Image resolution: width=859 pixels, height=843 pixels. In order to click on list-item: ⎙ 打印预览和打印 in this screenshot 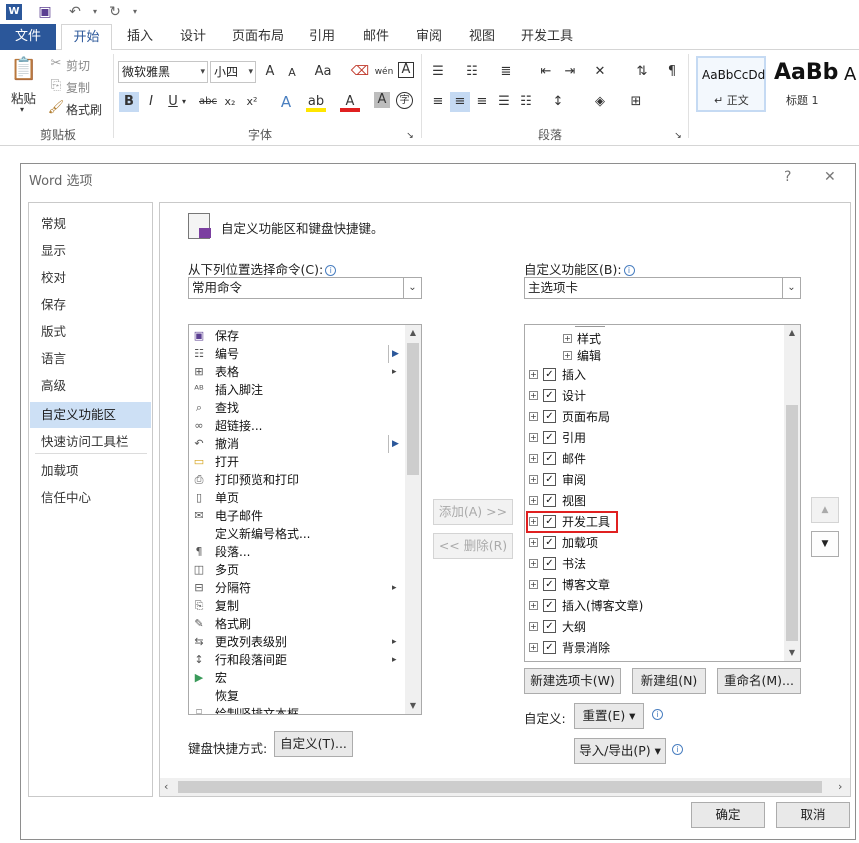, I will do `click(296, 480)`.